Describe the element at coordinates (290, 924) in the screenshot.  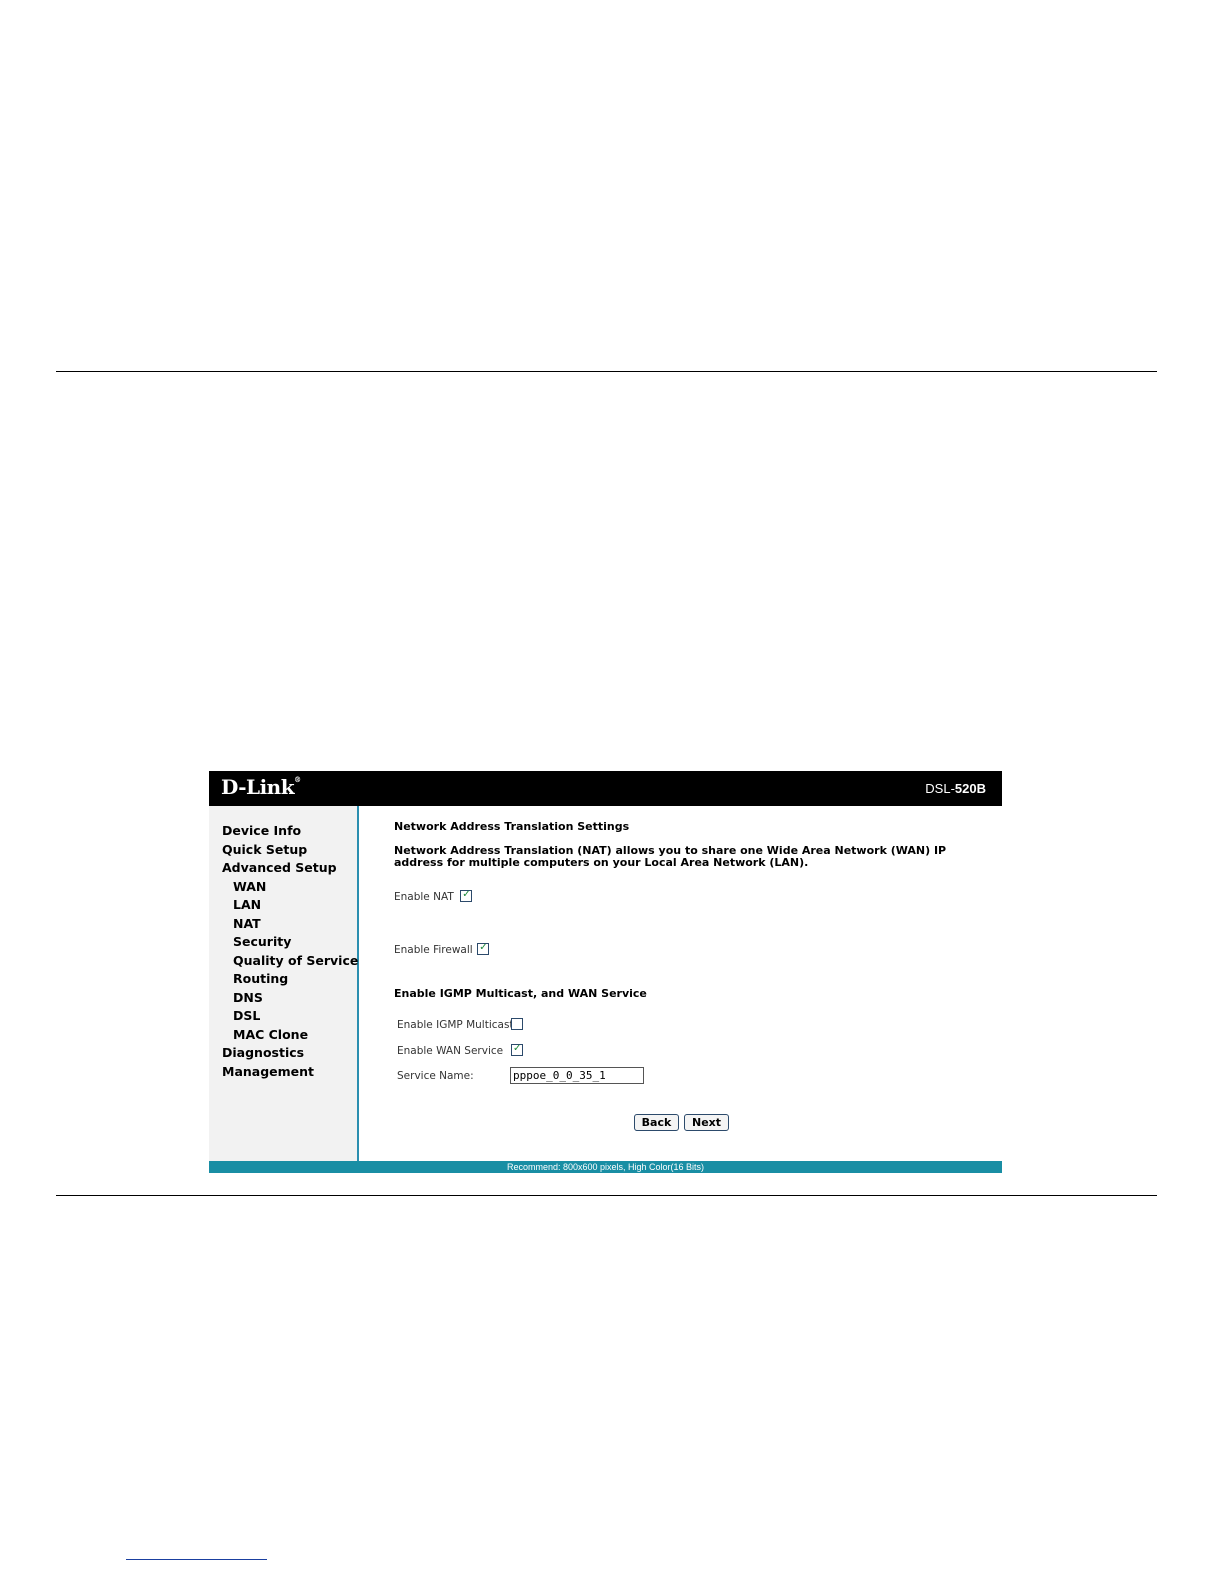
I see `sidebar-item-nat: NAT` at that location.